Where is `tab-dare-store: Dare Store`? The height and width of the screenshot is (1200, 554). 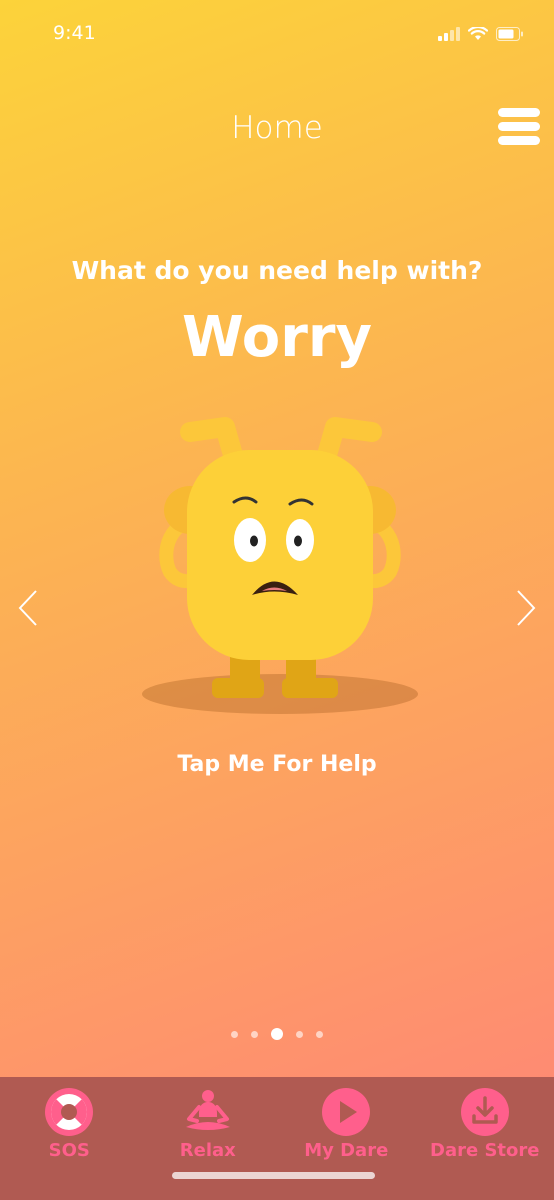 tab-dare-store: Dare Store is located at coordinates (485, 1138).